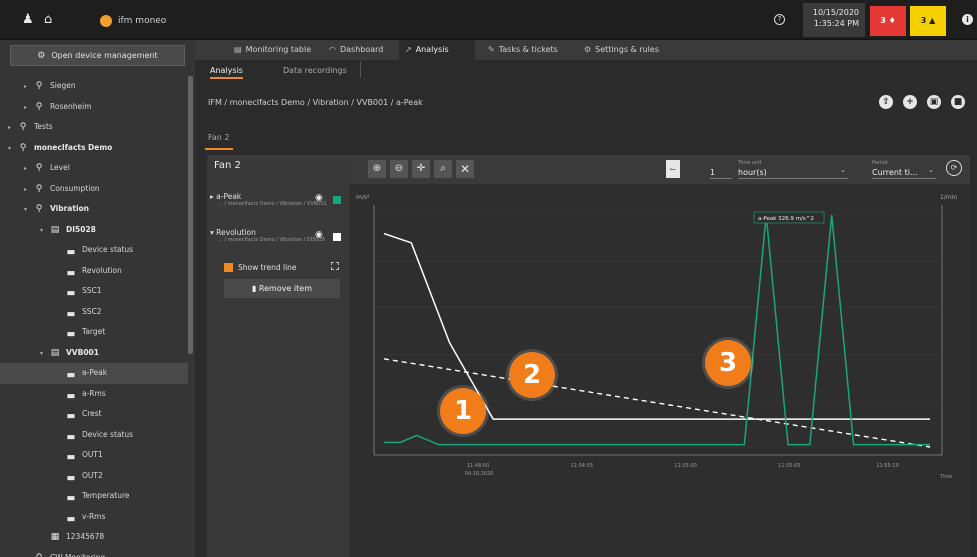 This screenshot has width=977, height=557. I want to click on remove-item-button: ▮ Remove item, so click(282, 288).